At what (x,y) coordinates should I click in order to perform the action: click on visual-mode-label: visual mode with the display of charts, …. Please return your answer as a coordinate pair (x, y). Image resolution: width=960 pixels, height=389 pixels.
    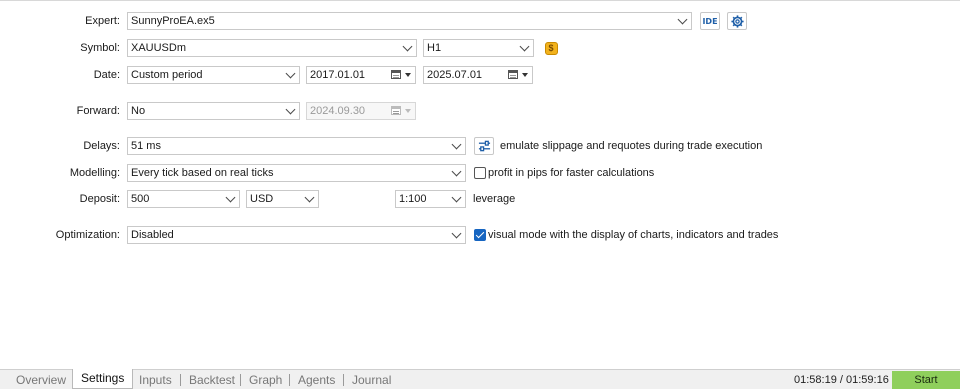
    Looking at the image, I should click on (633, 235).